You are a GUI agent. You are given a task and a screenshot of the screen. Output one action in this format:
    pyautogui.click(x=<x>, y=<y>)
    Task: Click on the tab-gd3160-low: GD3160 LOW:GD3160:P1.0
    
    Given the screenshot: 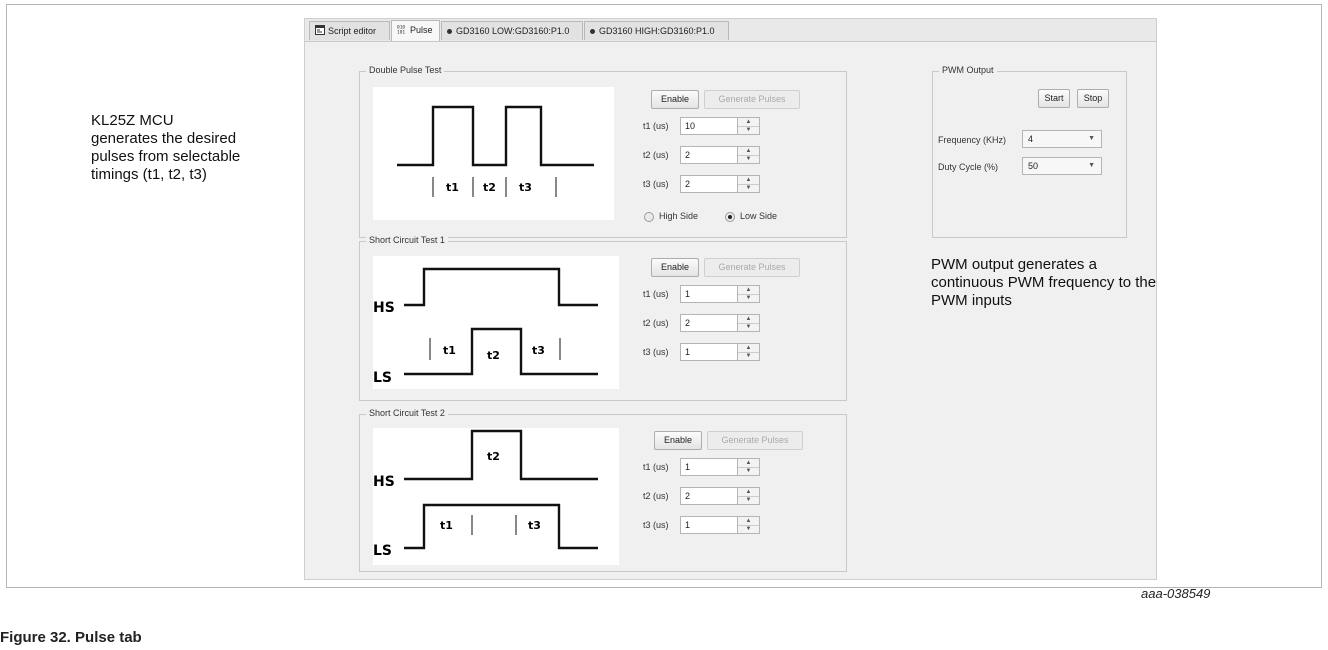 What is the action you would take?
    pyautogui.click(x=512, y=30)
    